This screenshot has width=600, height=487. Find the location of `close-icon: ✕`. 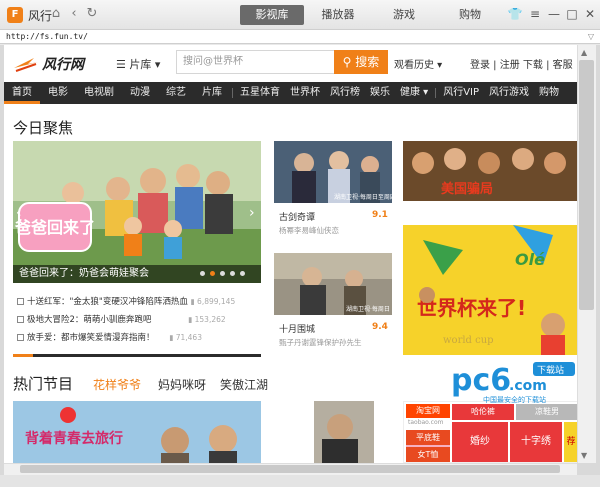

close-icon: ✕ is located at coordinates (590, 14).